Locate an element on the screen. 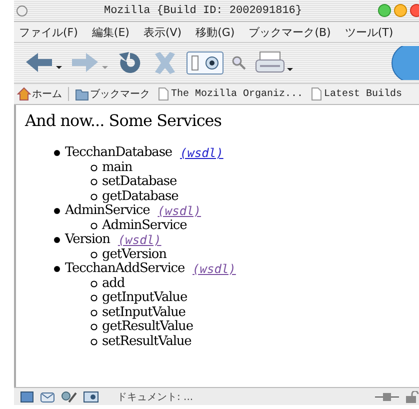 The width and height of the screenshot is (419, 409). method-name: main is located at coordinates (117, 167).